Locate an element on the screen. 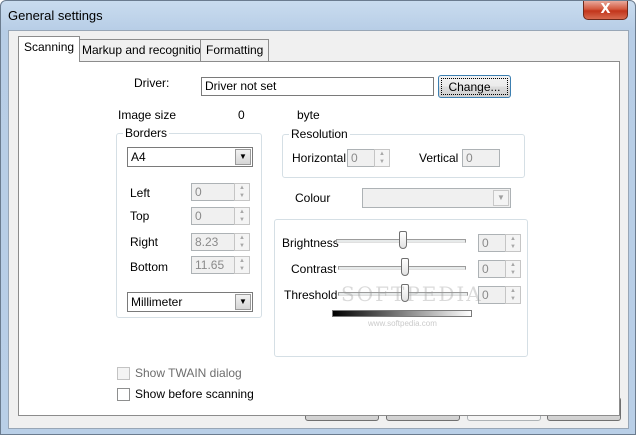 This screenshot has width=636, height=435. colour-label: Colour is located at coordinates (313, 198).